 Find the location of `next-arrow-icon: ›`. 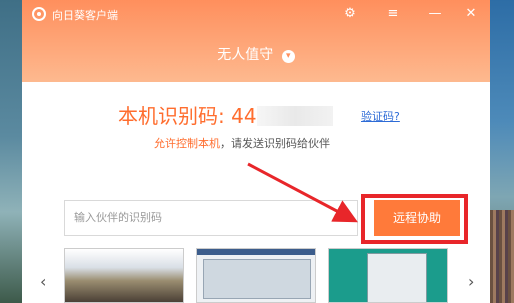

next-arrow-icon: › is located at coordinates (471, 281).